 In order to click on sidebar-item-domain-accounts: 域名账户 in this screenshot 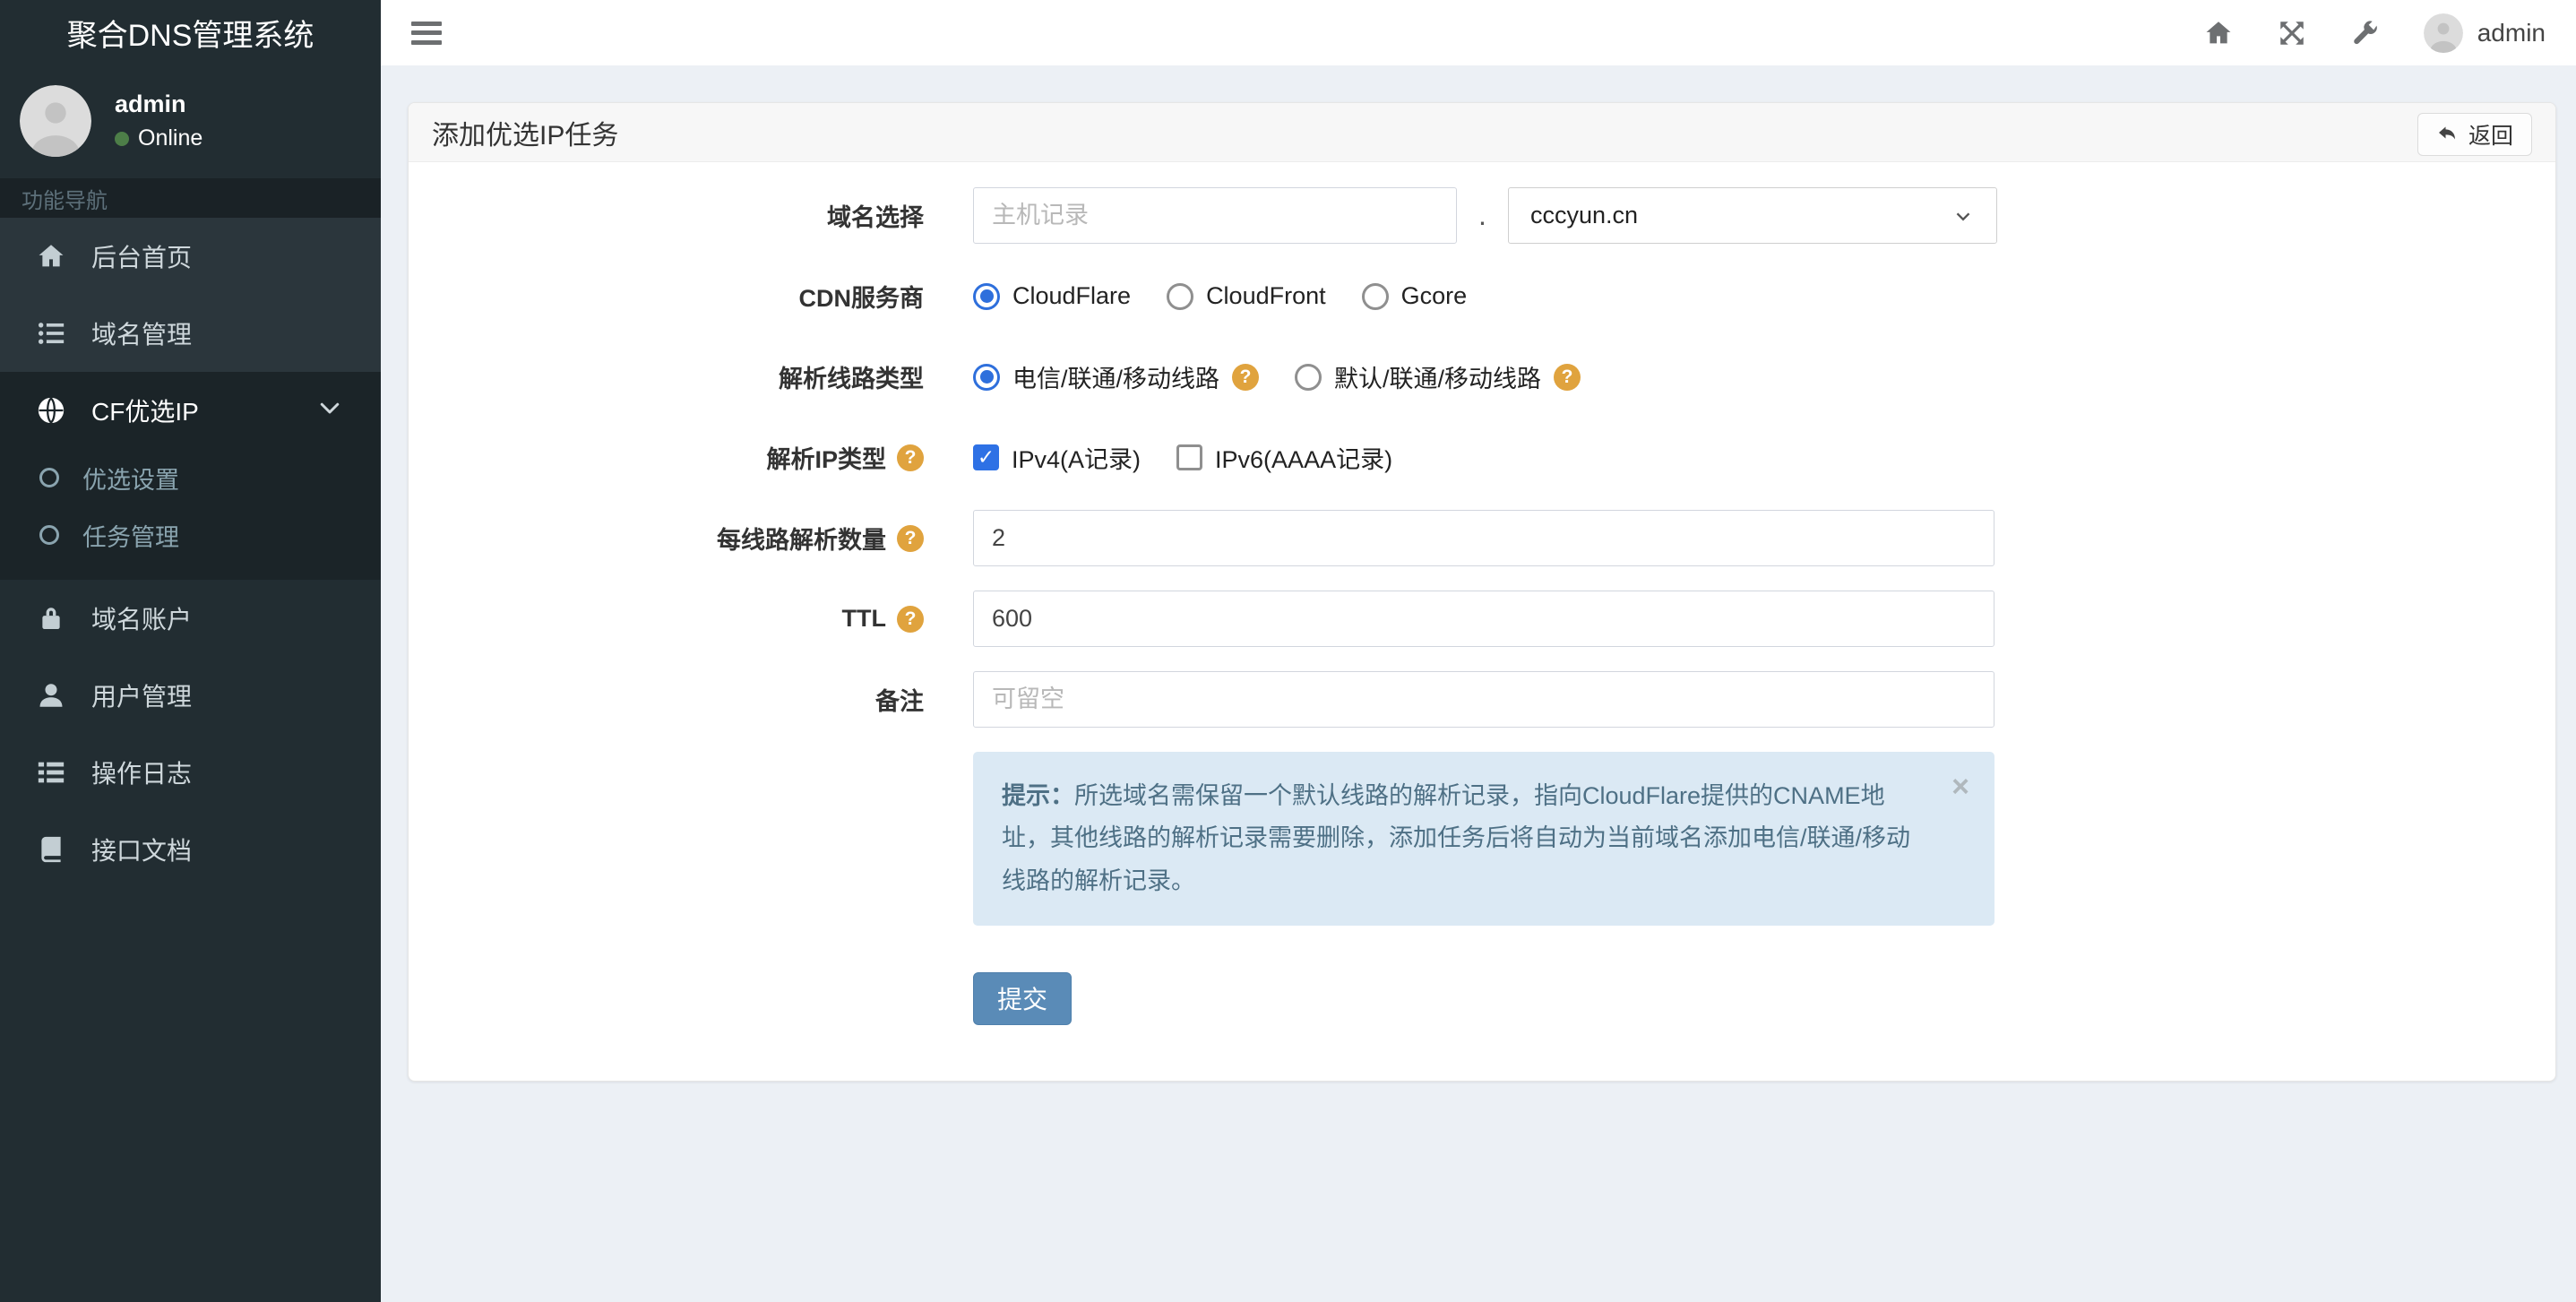, I will do `click(190, 618)`.